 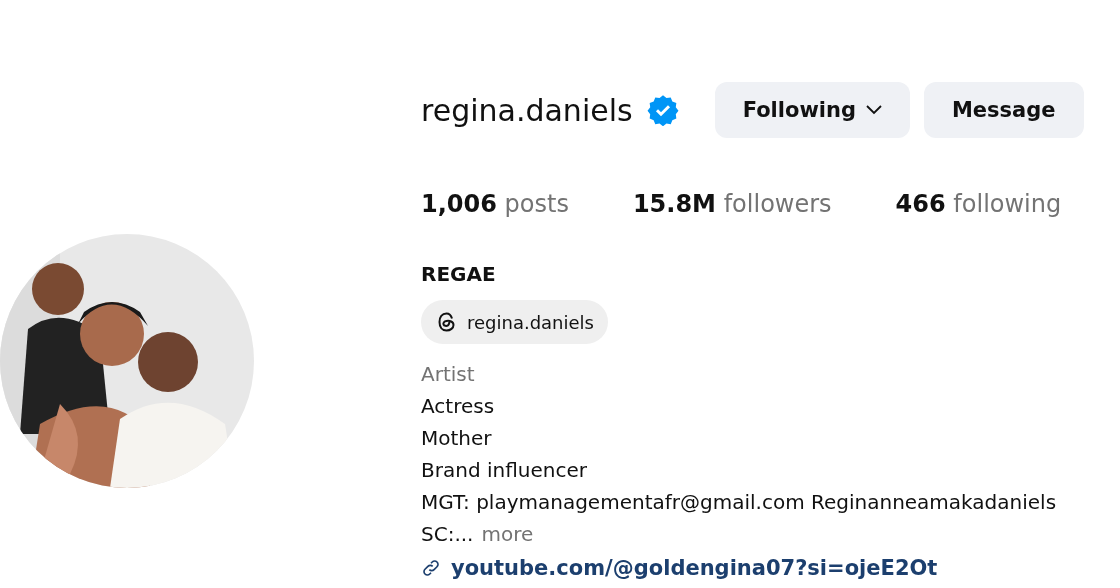 What do you see at coordinates (514, 322) in the screenshot?
I see `threads-link: regina.daniels` at bounding box center [514, 322].